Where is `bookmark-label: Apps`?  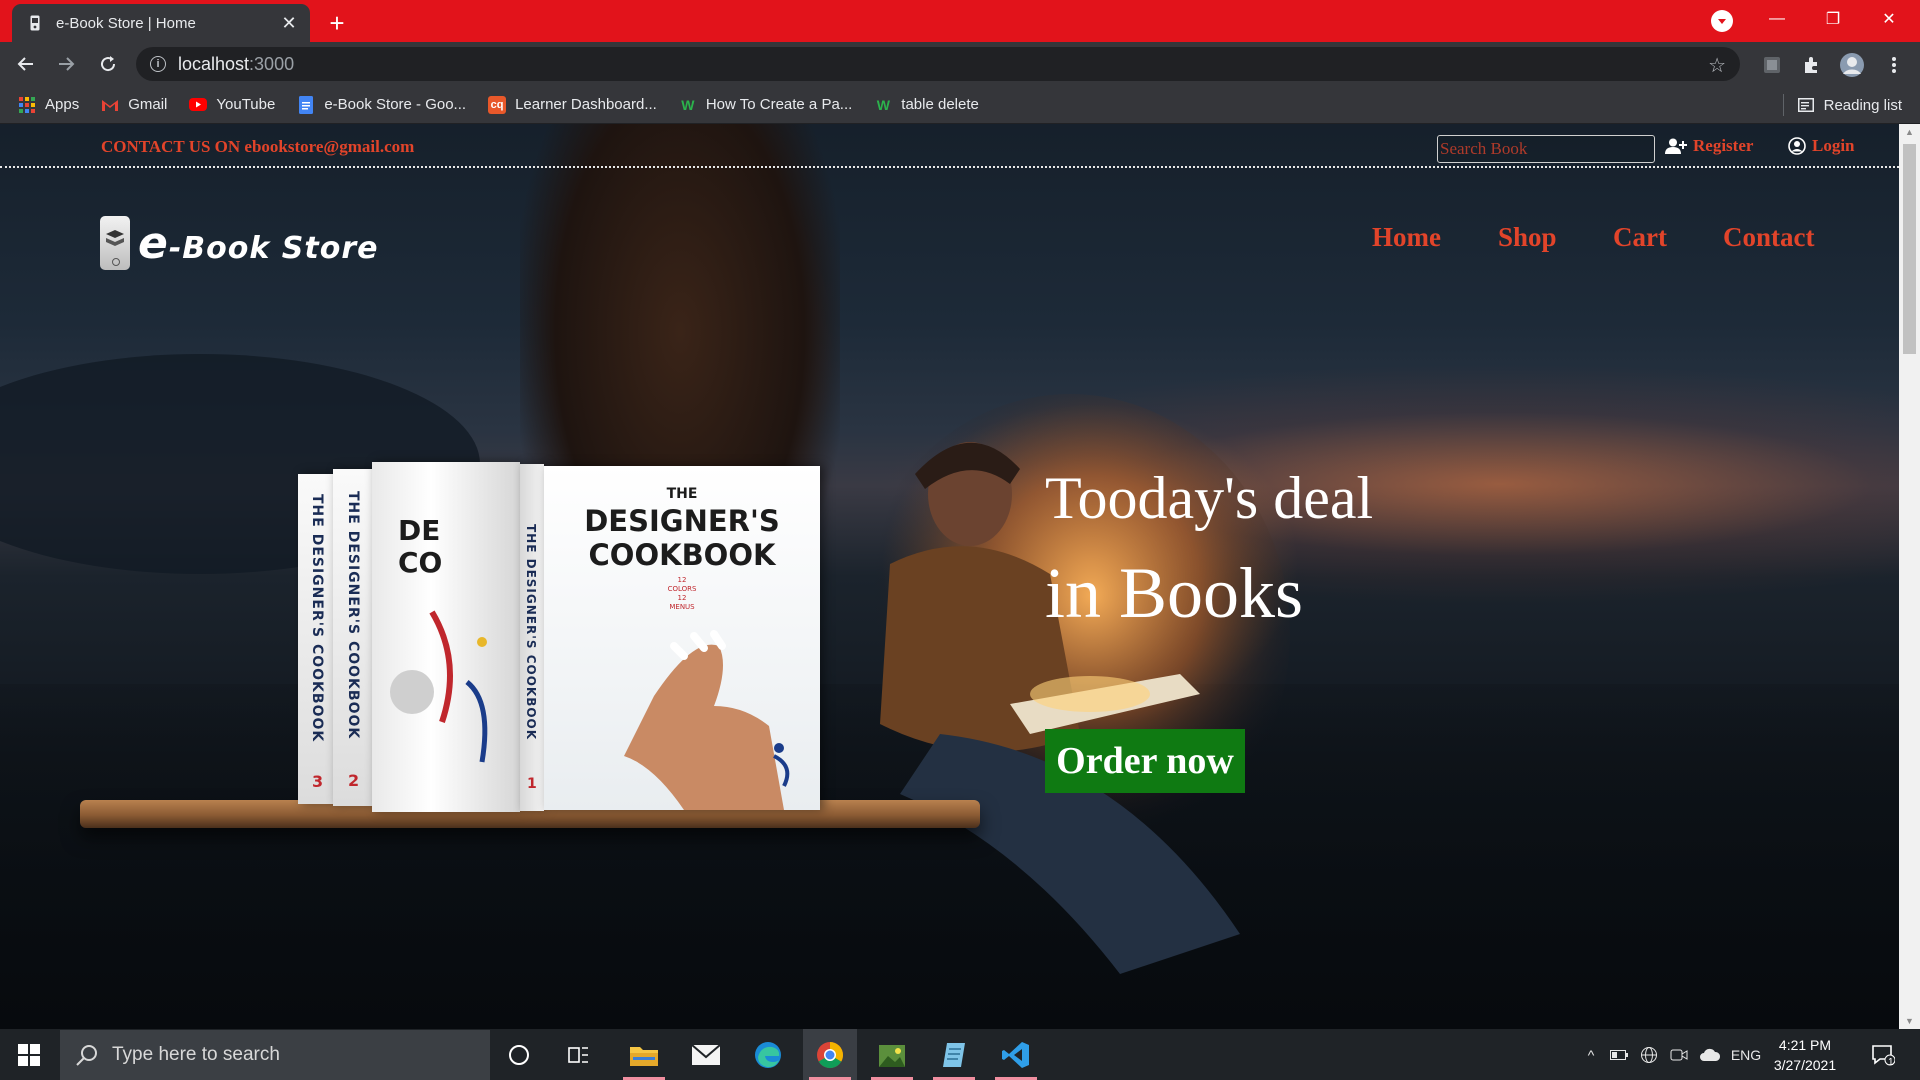
bookmark-label: Apps is located at coordinates (62, 104).